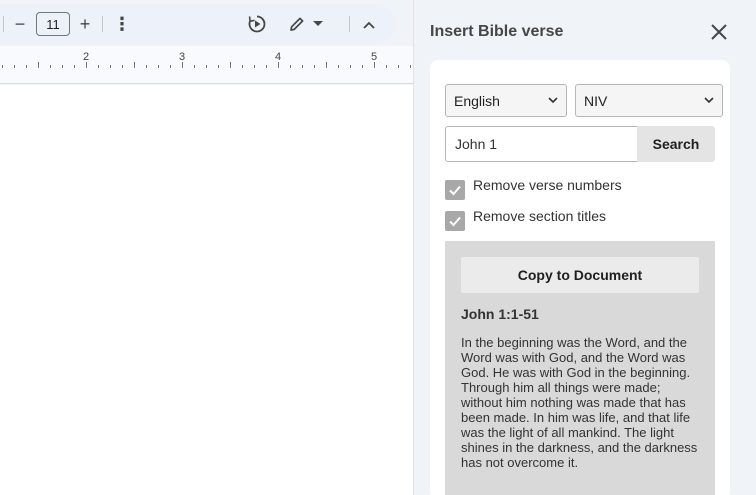  I want to click on verse-search-input: John 1, so click(541, 144).